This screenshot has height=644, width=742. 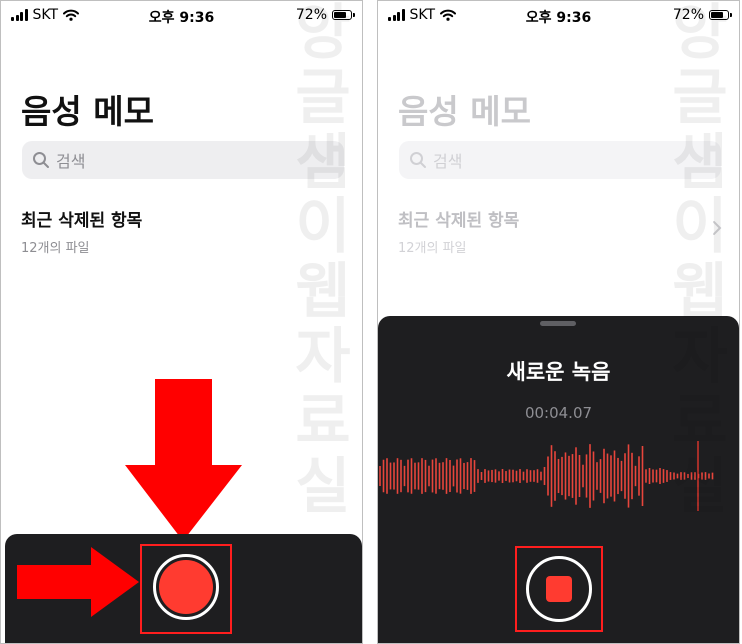 What do you see at coordinates (183, 460) in the screenshot?
I see `arrow-down-icon` at bounding box center [183, 460].